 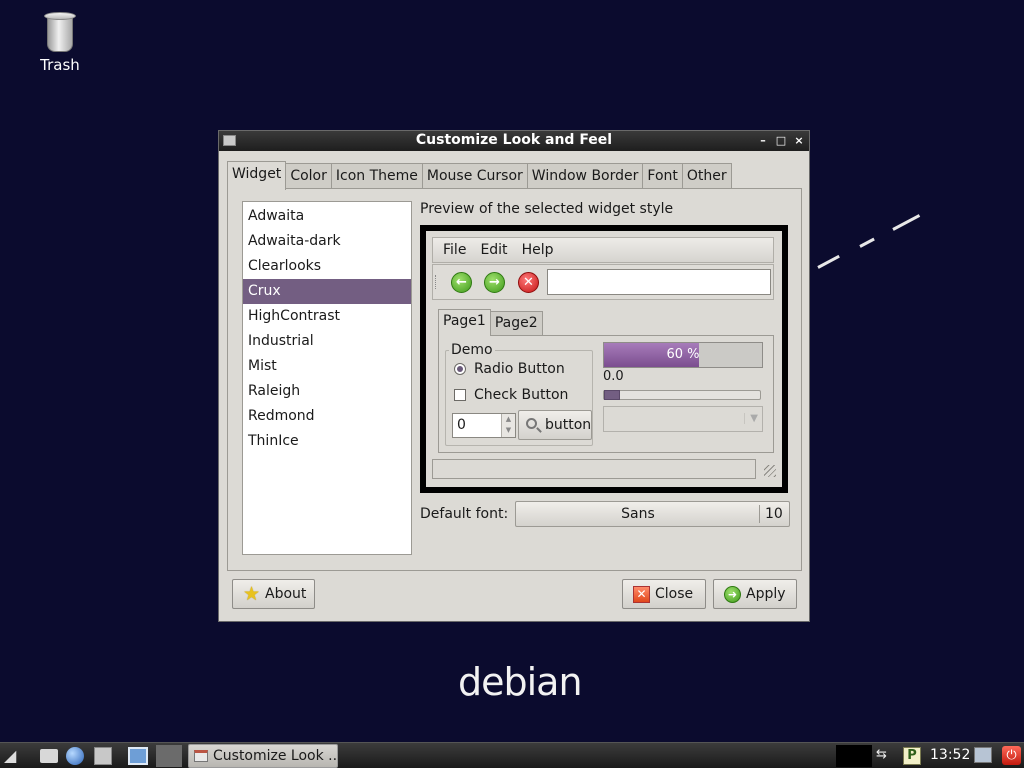 I want to click on check-button: Check Button, so click(x=511, y=395).